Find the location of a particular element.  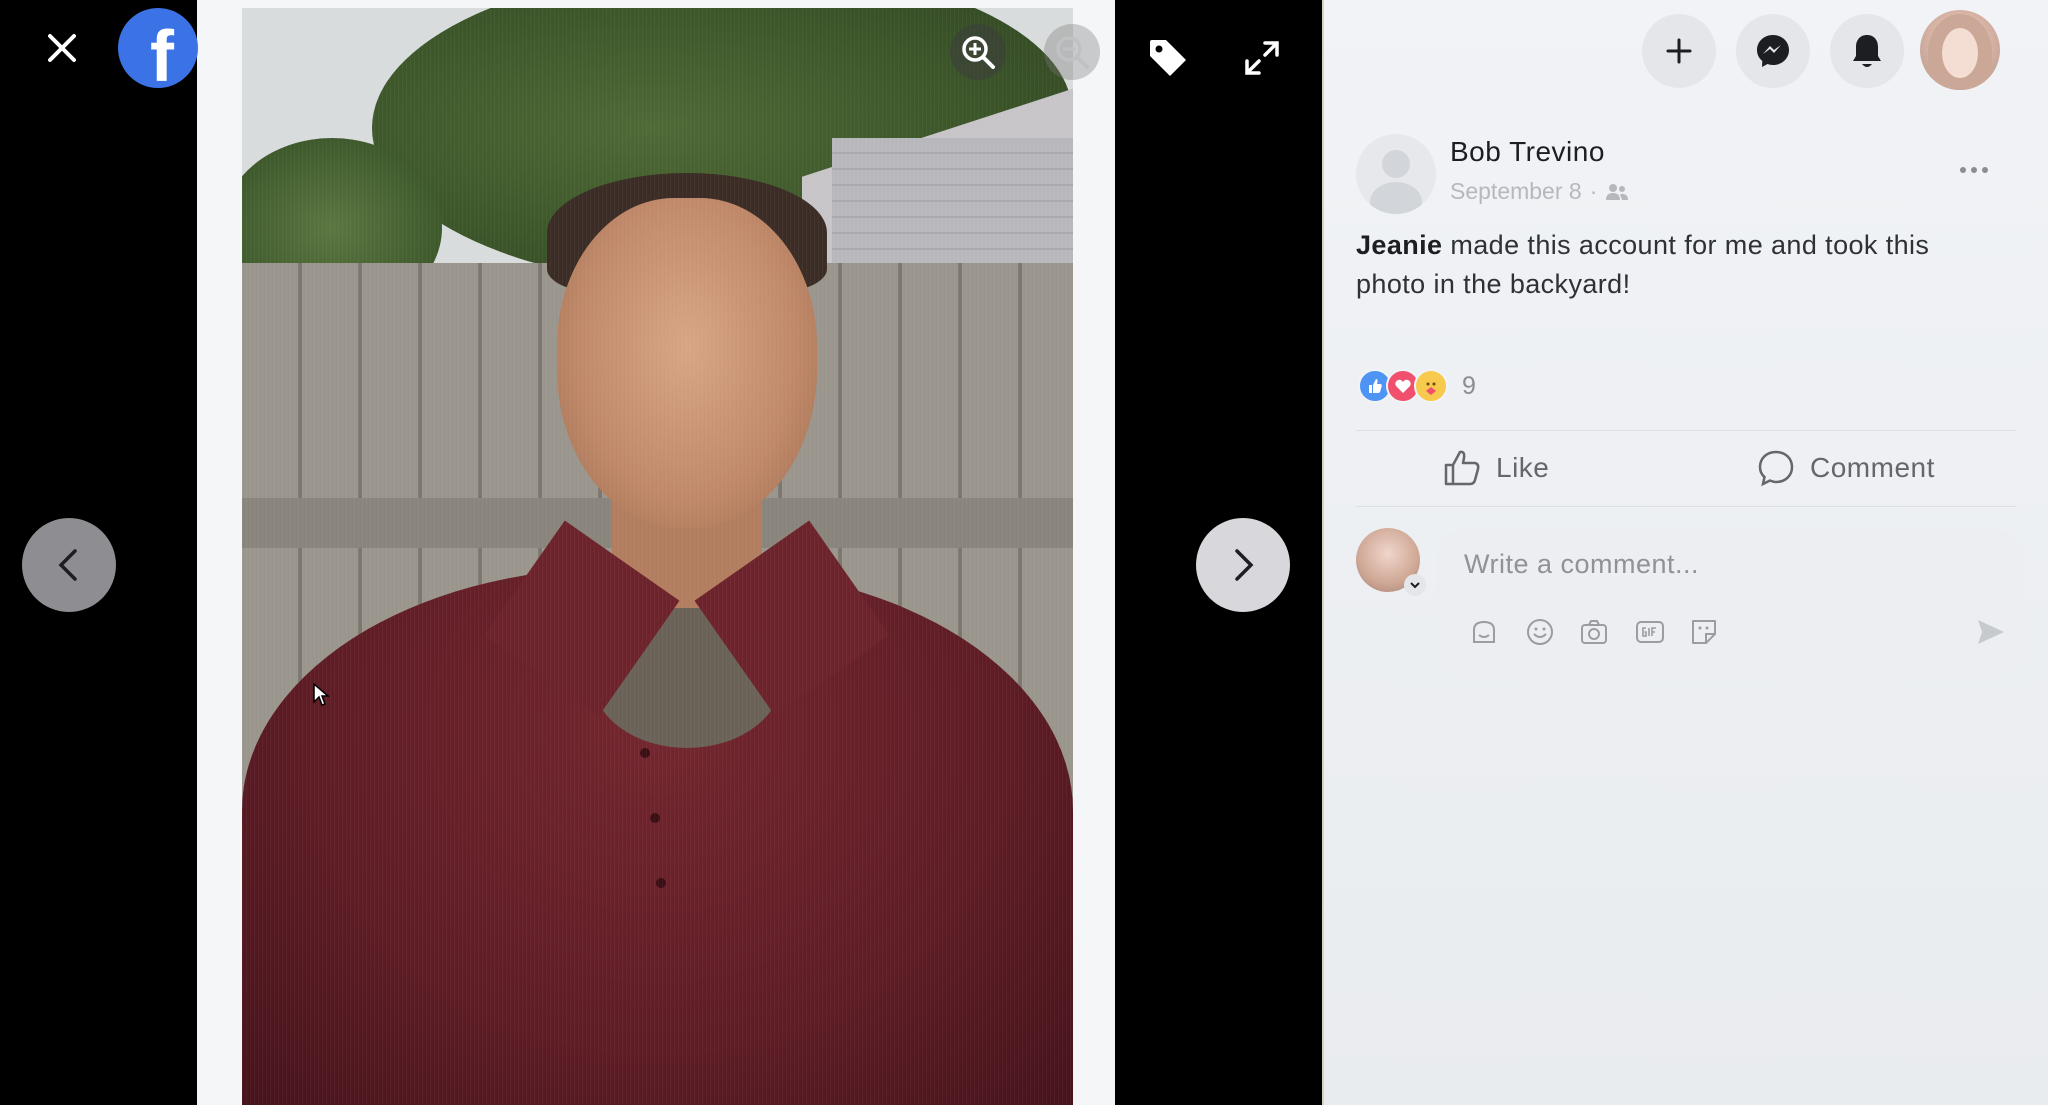

create-button is located at coordinates (1679, 51).